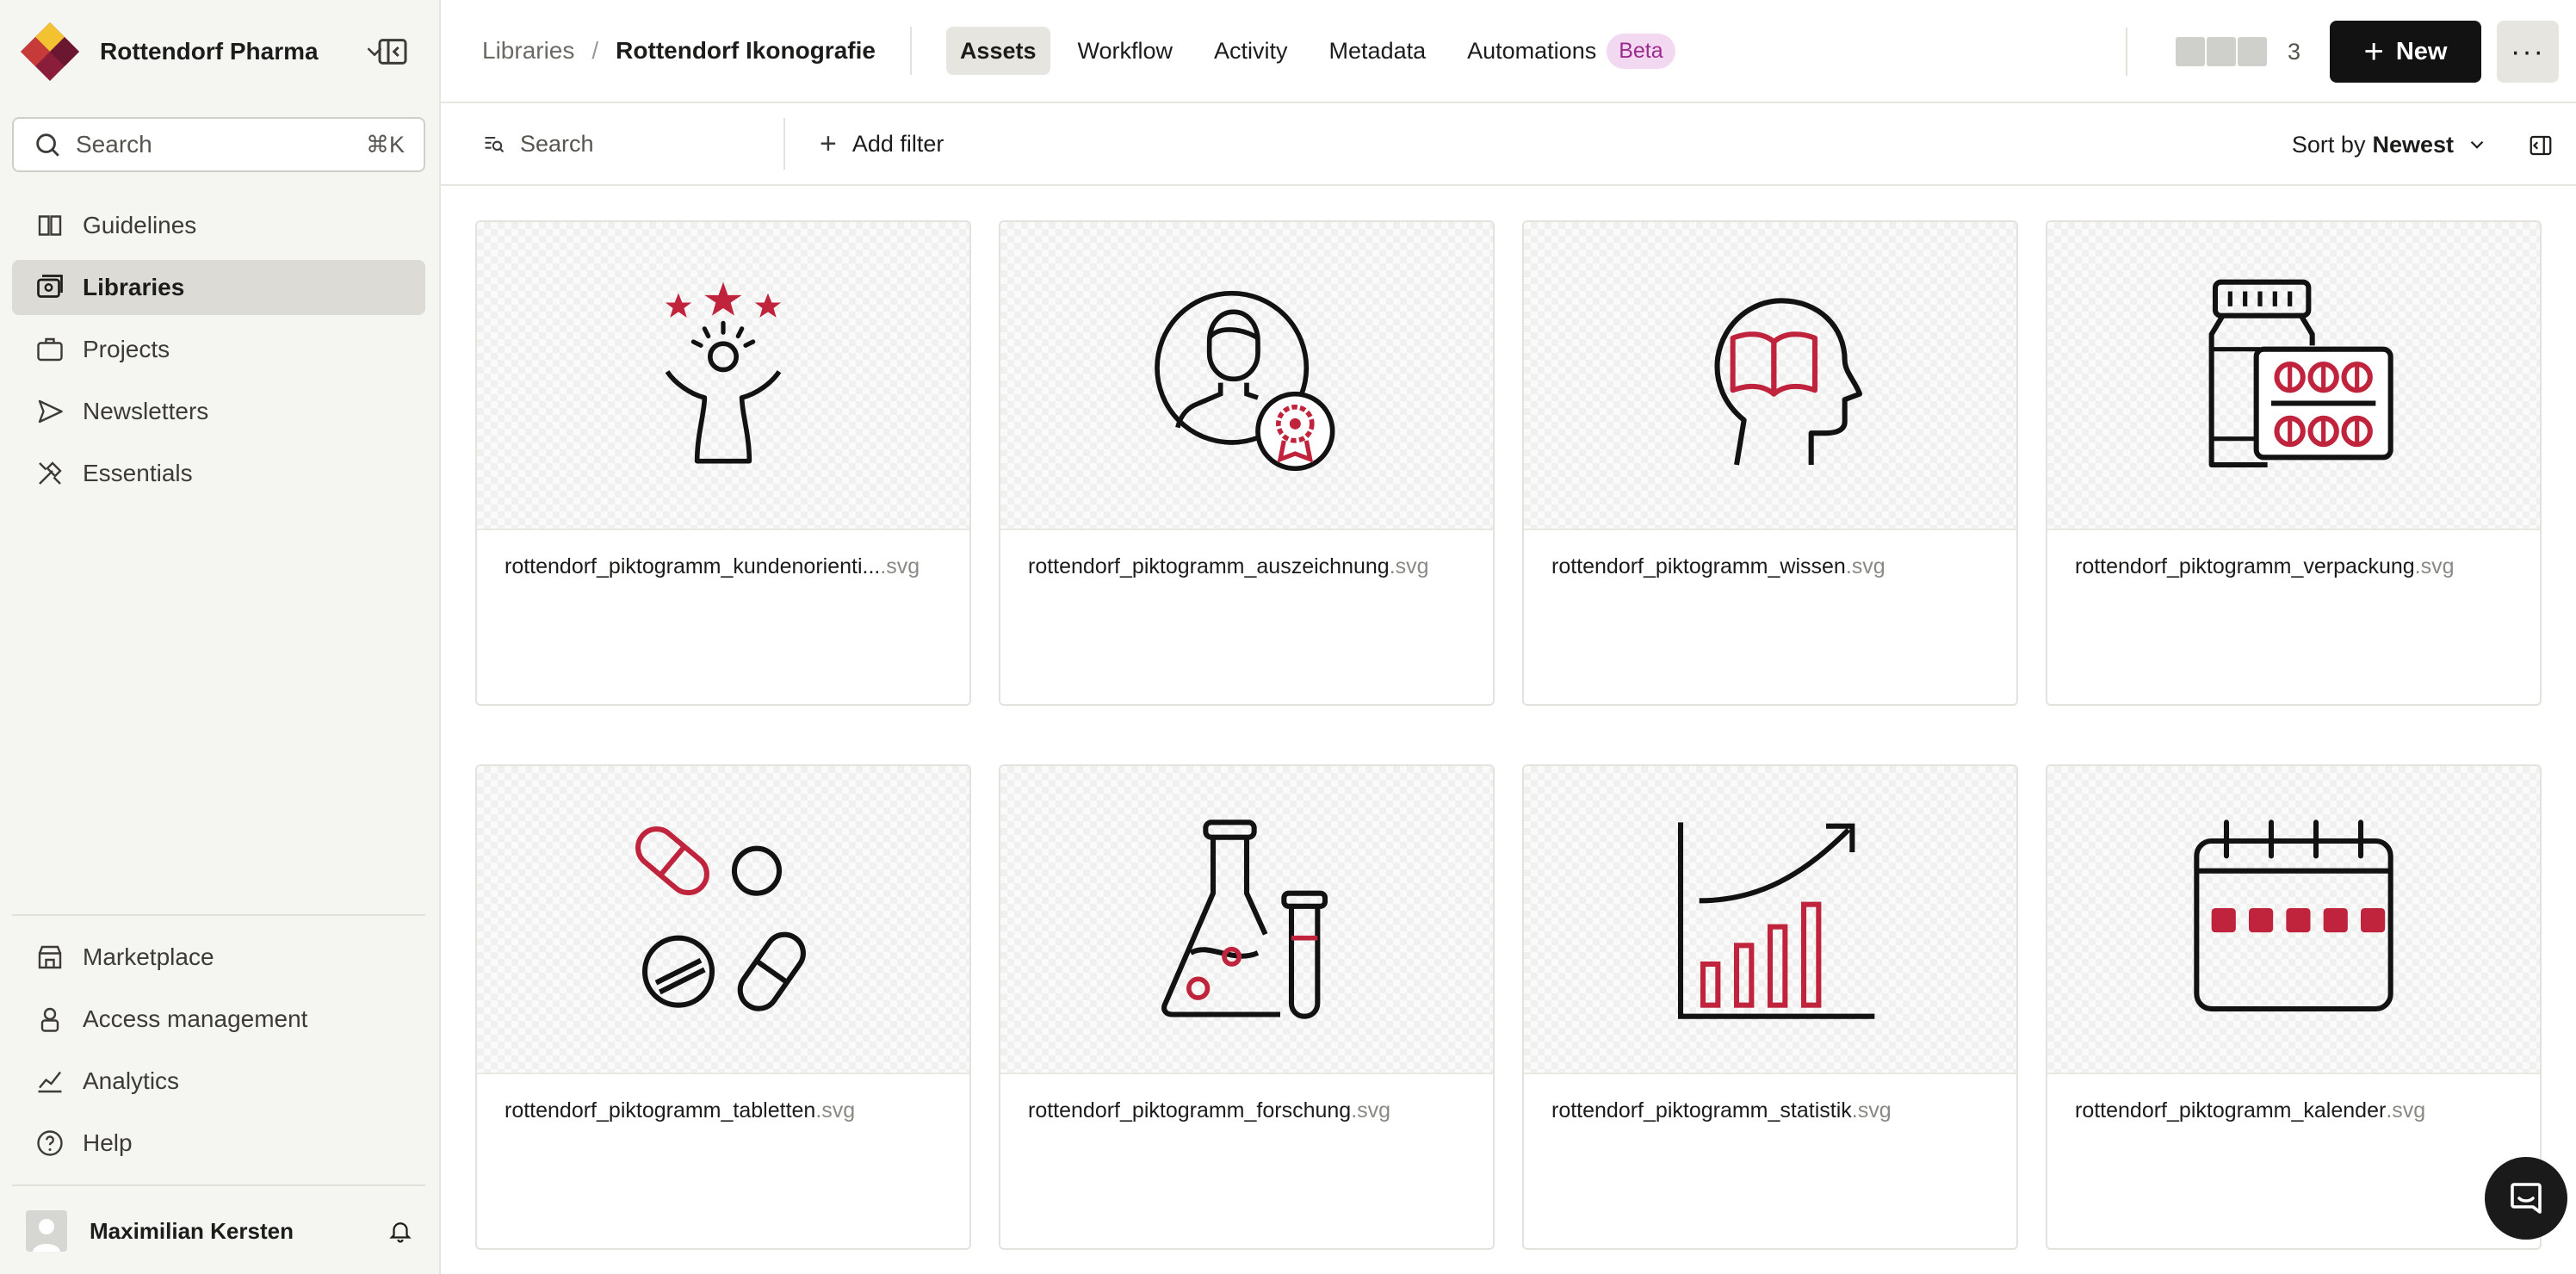 This screenshot has width=2576, height=1274. What do you see at coordinates (219, 1231) in the screenshot?
I see `user-menu: Maximilian Kersten` at bounding box center [219, 1231].